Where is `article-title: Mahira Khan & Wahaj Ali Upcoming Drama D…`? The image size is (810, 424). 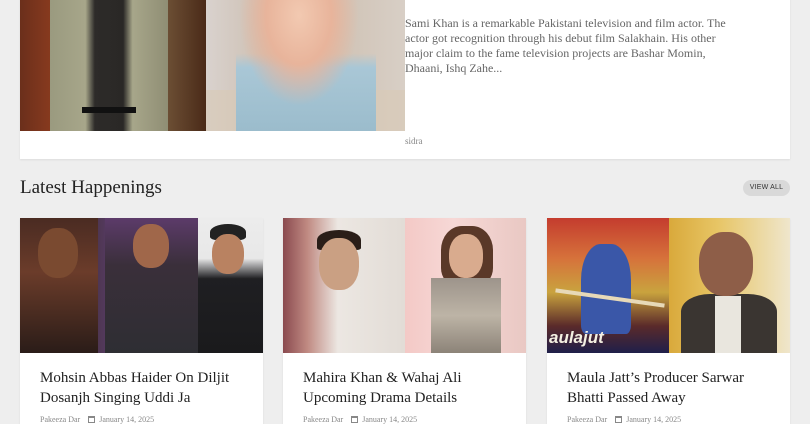 article-title: Mahira Khan & Wahaj Ali Upcoming Drama D… is located at coordinates (405, 388).